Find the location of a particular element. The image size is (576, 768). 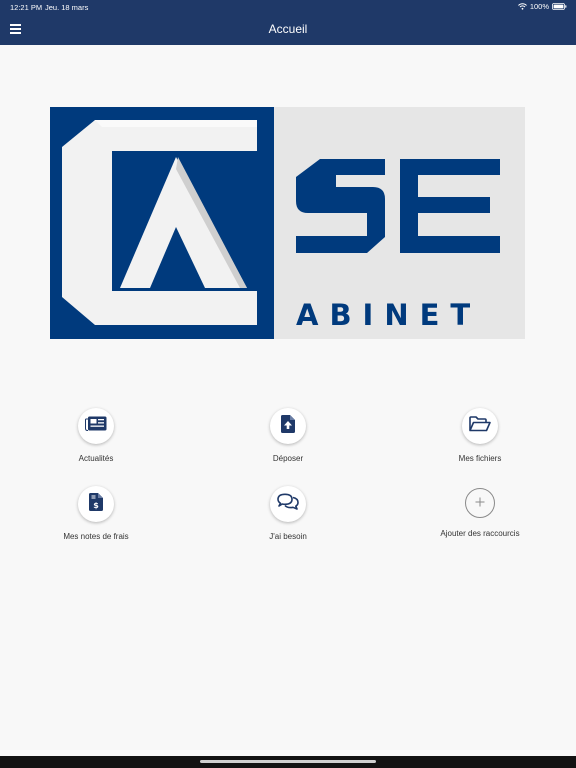

invoice-dollar-icon: $ is located at coordinates (96, 504).